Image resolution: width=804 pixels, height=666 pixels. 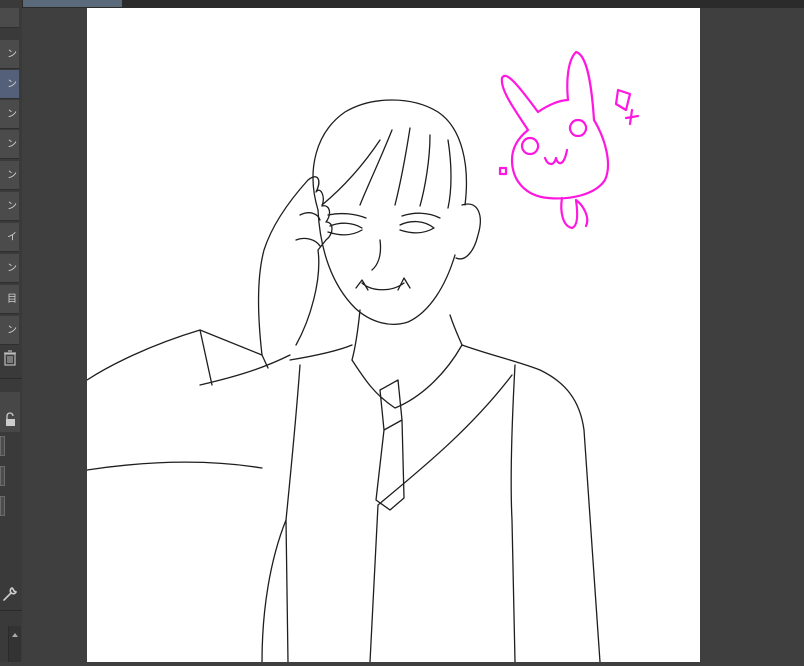 I want to click on nose-mouth, so click(x=383, y=265).